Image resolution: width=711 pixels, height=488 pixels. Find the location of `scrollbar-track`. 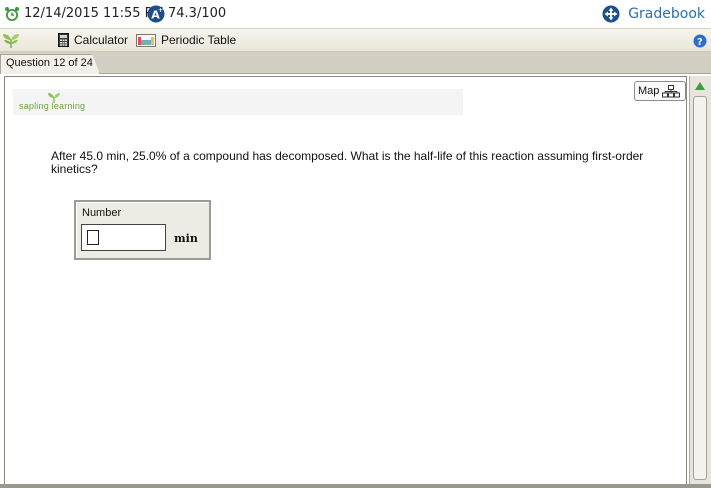

scrollbar-track is located at coordinates (700, 288).